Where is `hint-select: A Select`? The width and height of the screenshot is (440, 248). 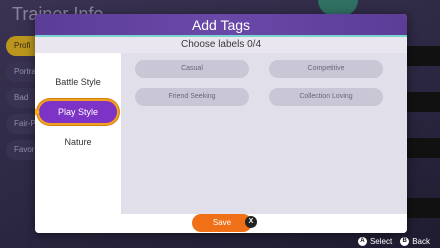 hint-select: A Select is located at coordinates (375, 241).